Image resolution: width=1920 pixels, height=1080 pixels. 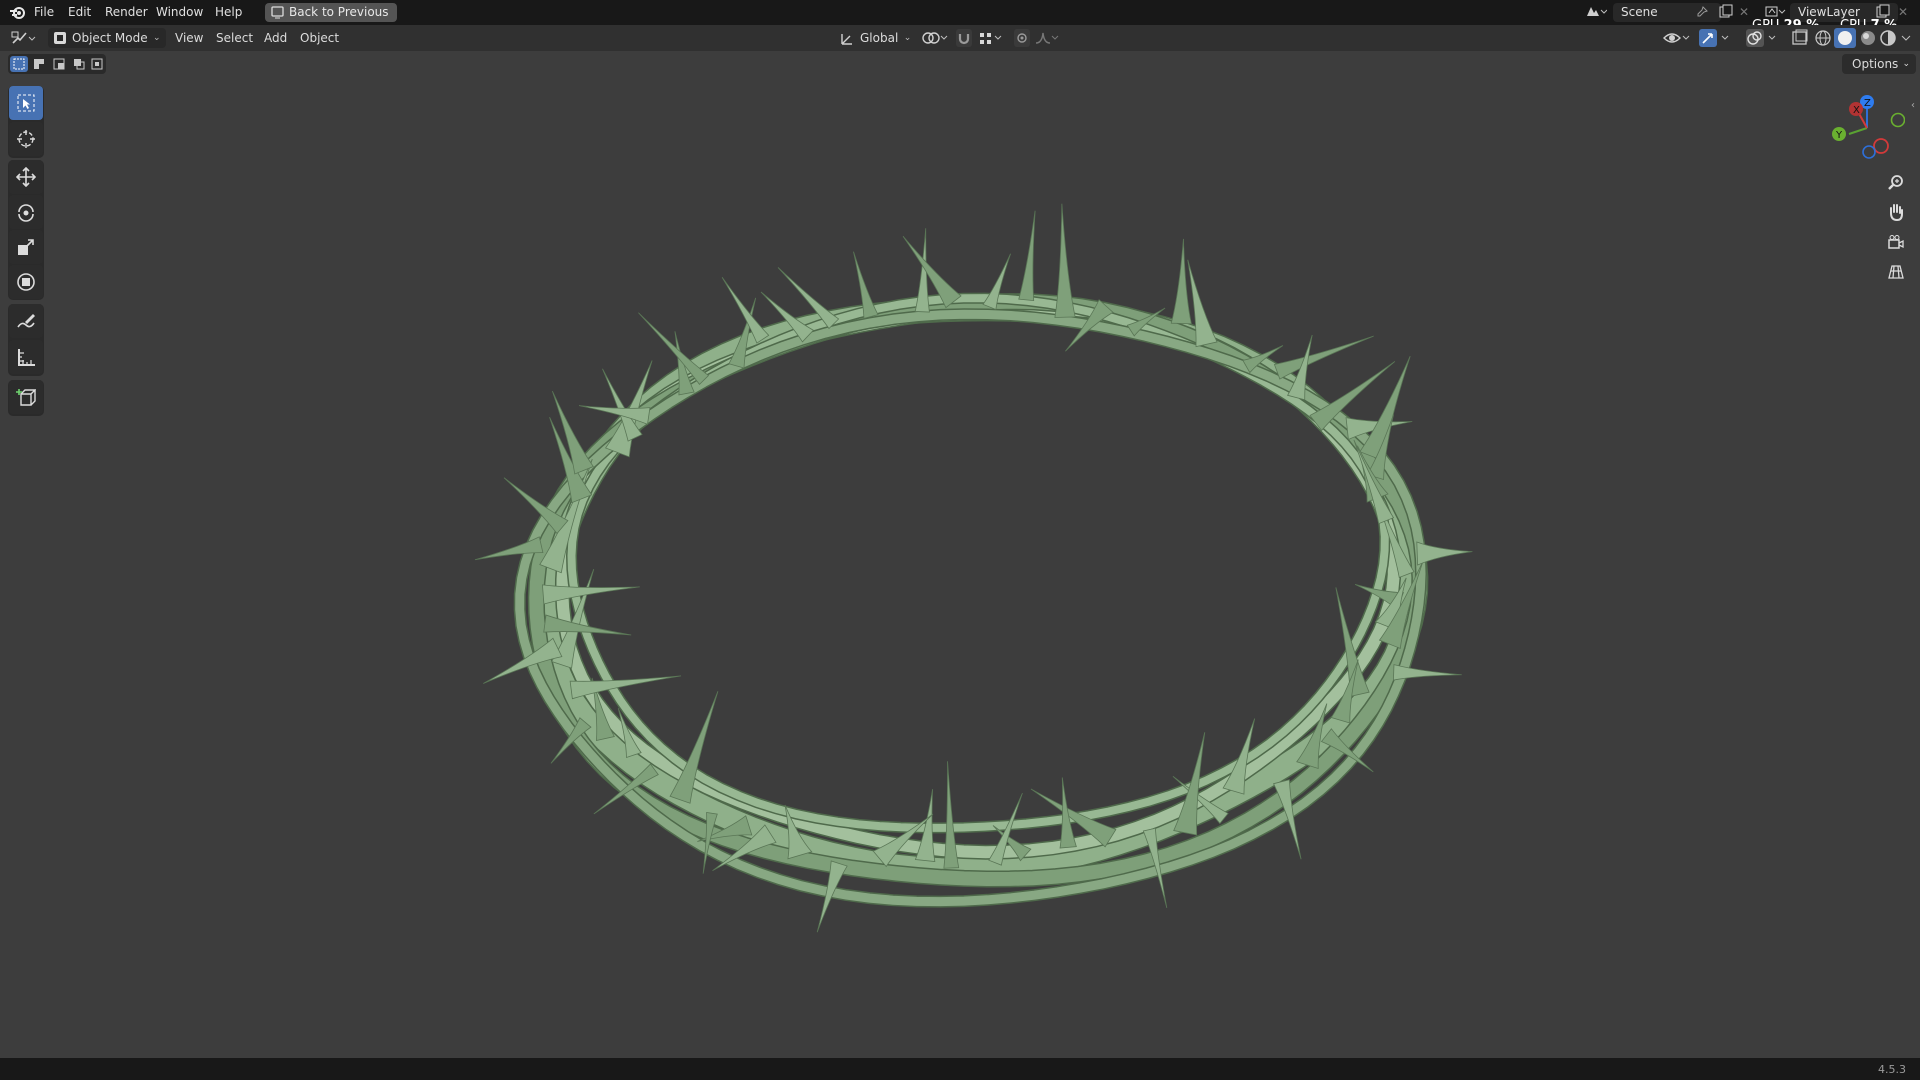 What do you see at coordinates (1856, 110) in the screenshot?
I see `svg-text: X` at bounding box center [1856, 110].